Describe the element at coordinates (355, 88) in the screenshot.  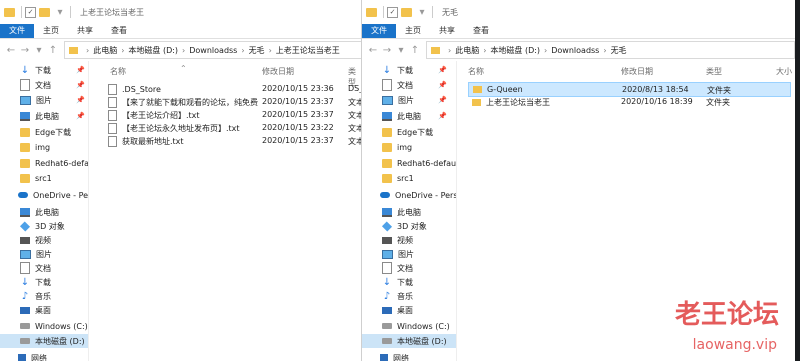
I see `file-type: DS_` at that location.